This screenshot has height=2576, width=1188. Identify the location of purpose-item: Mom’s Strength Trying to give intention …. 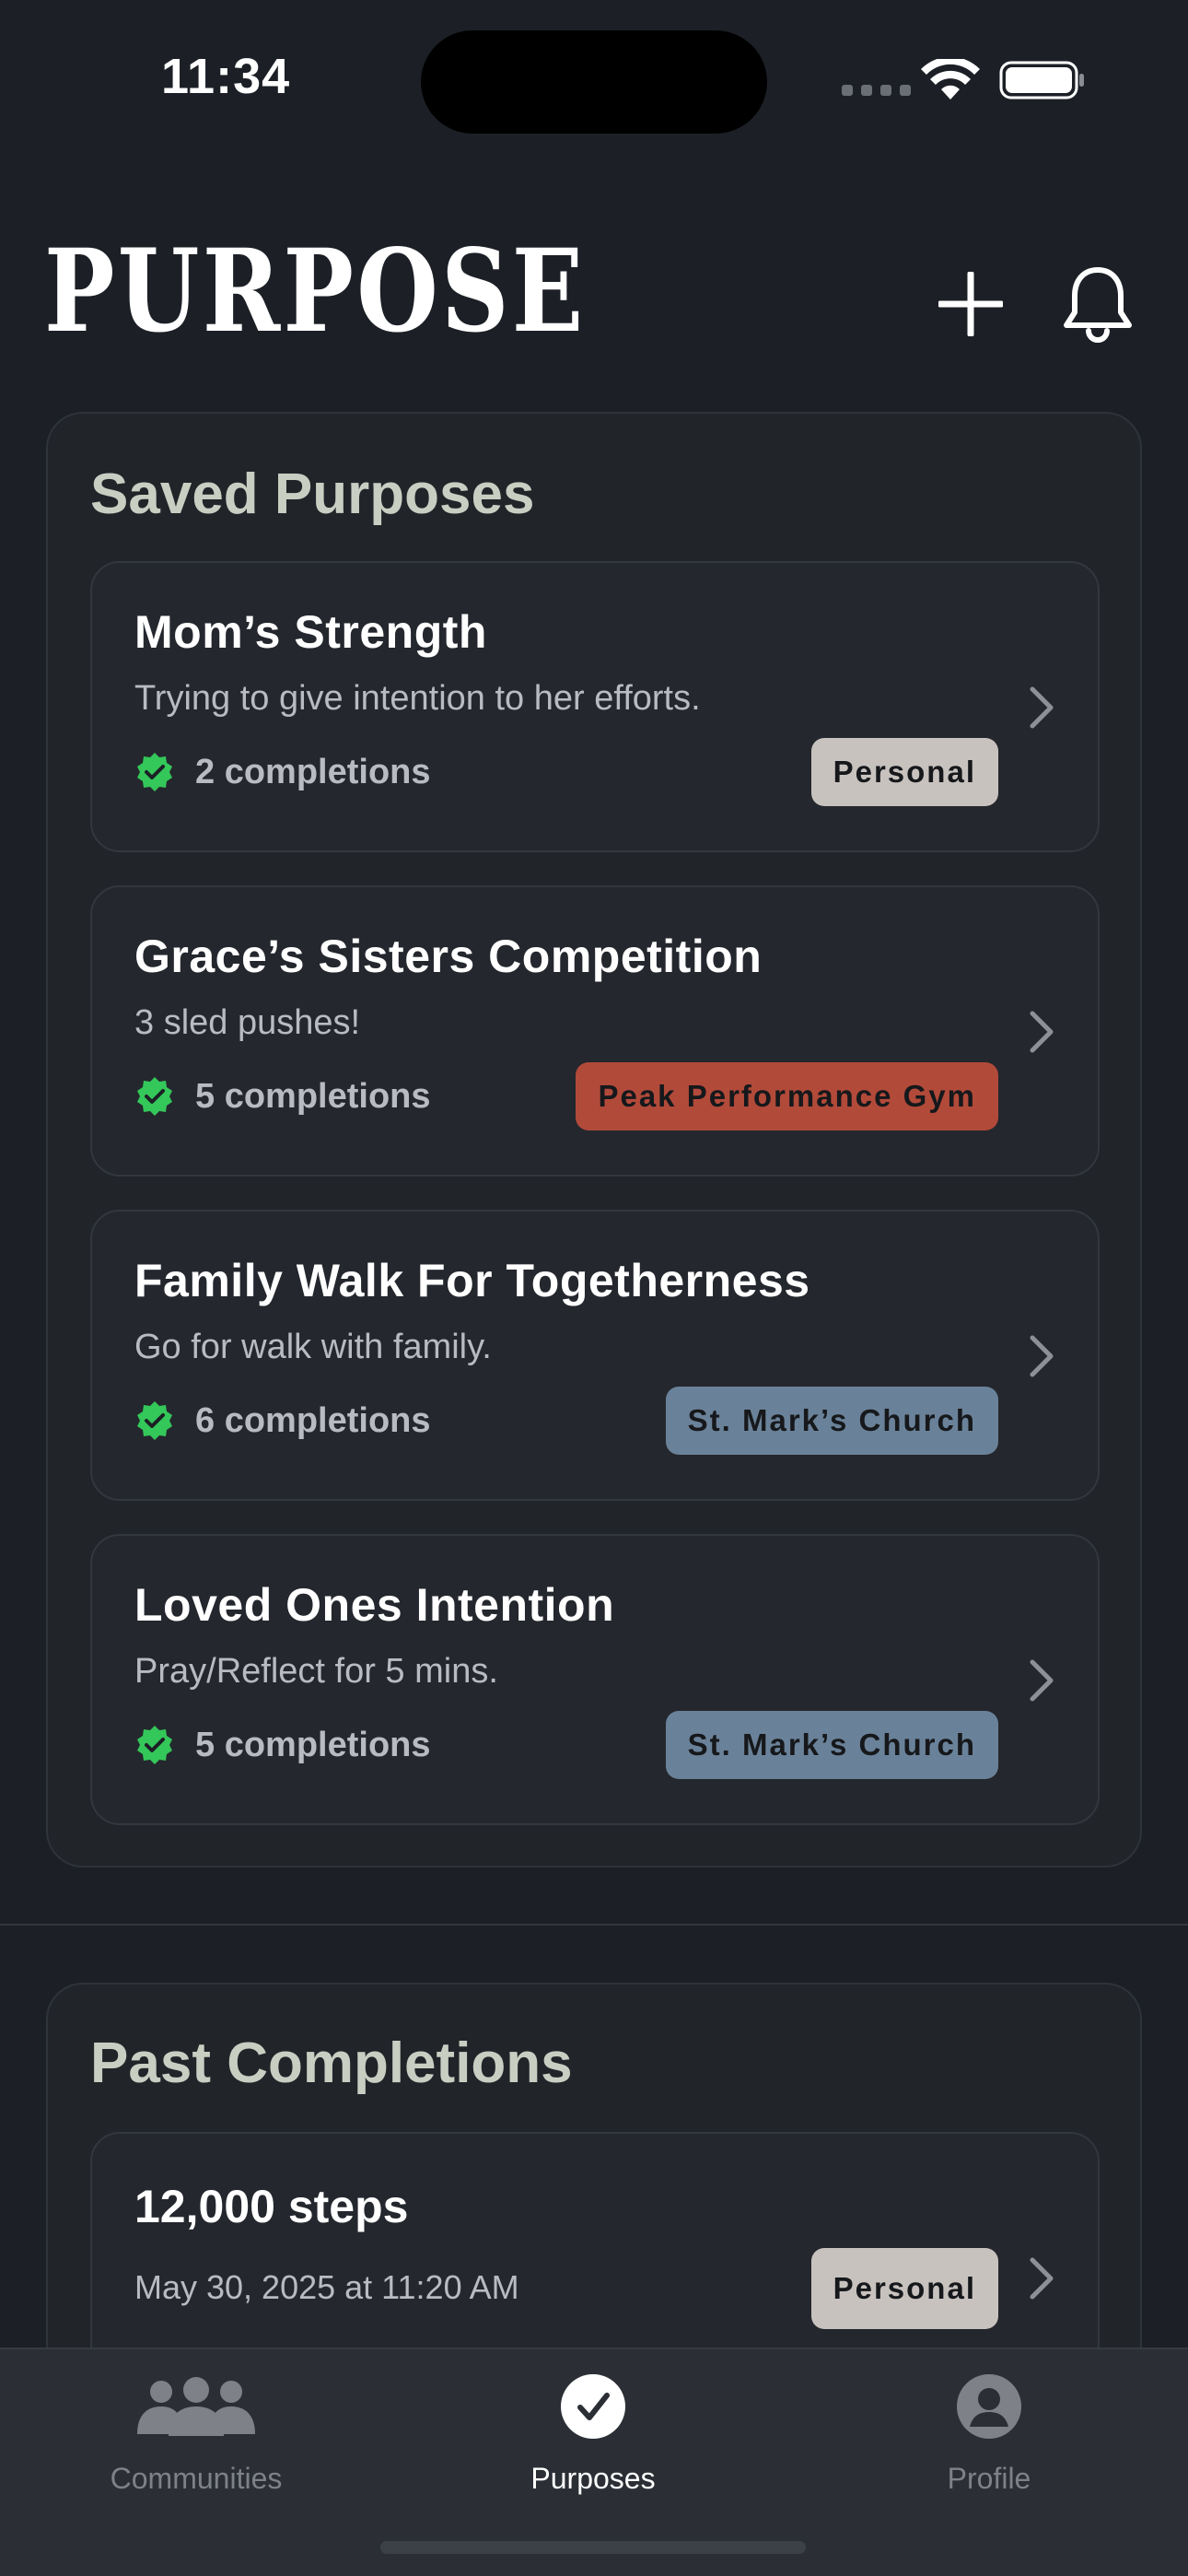
(595, 706).